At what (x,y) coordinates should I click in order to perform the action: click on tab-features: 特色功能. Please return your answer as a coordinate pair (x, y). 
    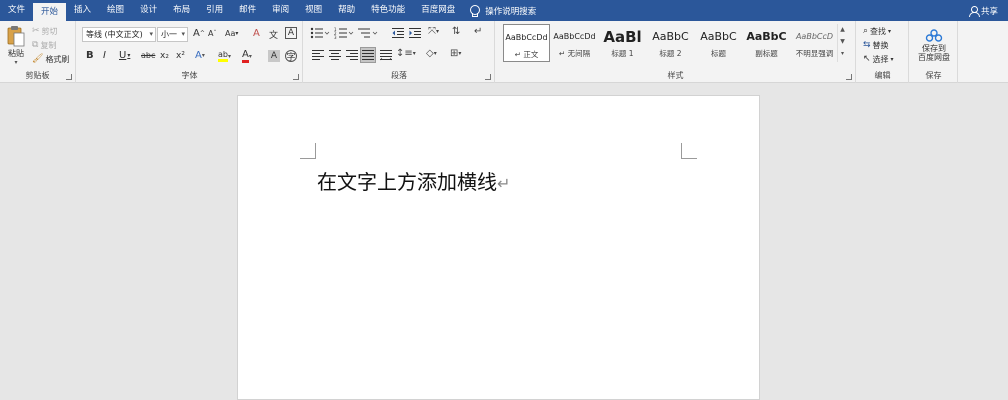
    Looking at the image, I should click on (388, 10).